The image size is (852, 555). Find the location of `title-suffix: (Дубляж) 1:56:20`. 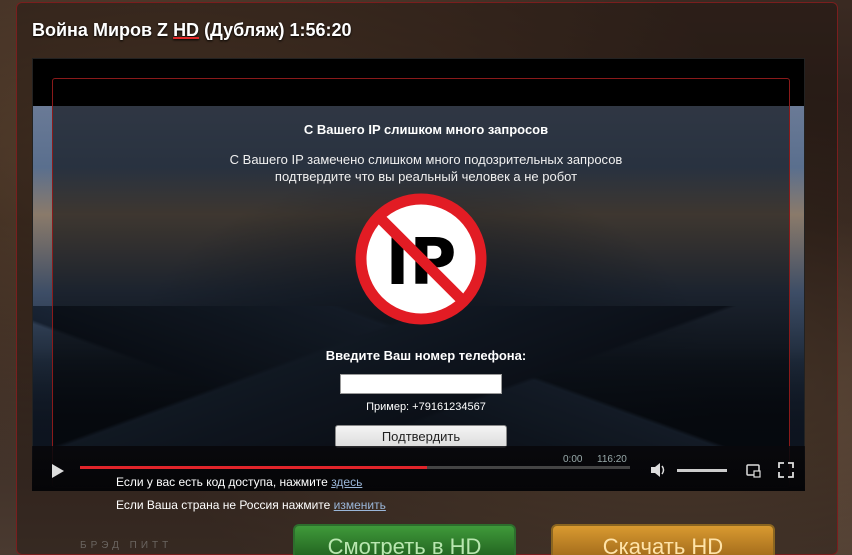

title-suffix: (Дубляж) 1:56:20 is located at coordinates (275, 30).